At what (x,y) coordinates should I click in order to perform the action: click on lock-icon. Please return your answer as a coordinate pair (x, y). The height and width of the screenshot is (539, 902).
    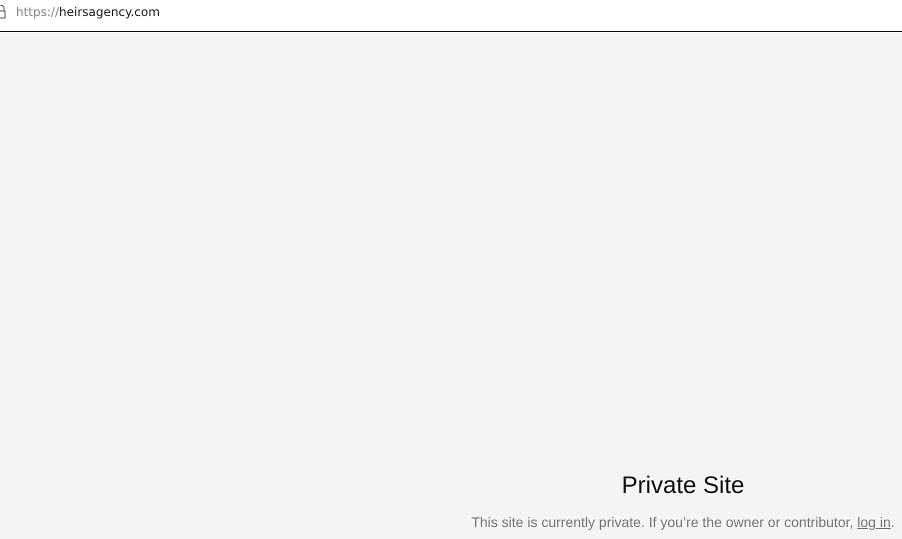
    Looking at the image, I should click on (3, 11).